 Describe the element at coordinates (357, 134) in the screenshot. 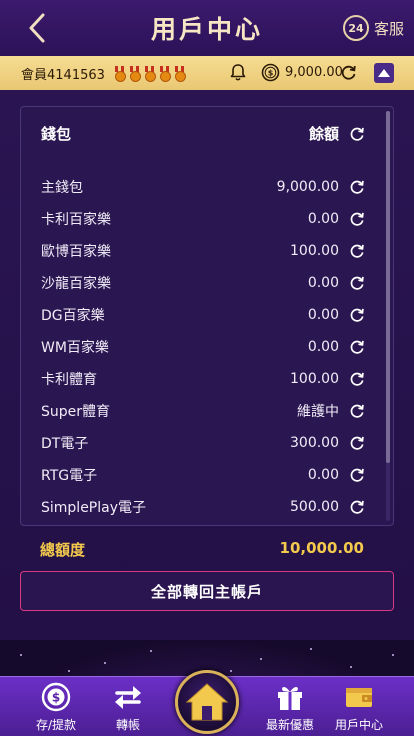

I see `refresh-all-icon` at that location.